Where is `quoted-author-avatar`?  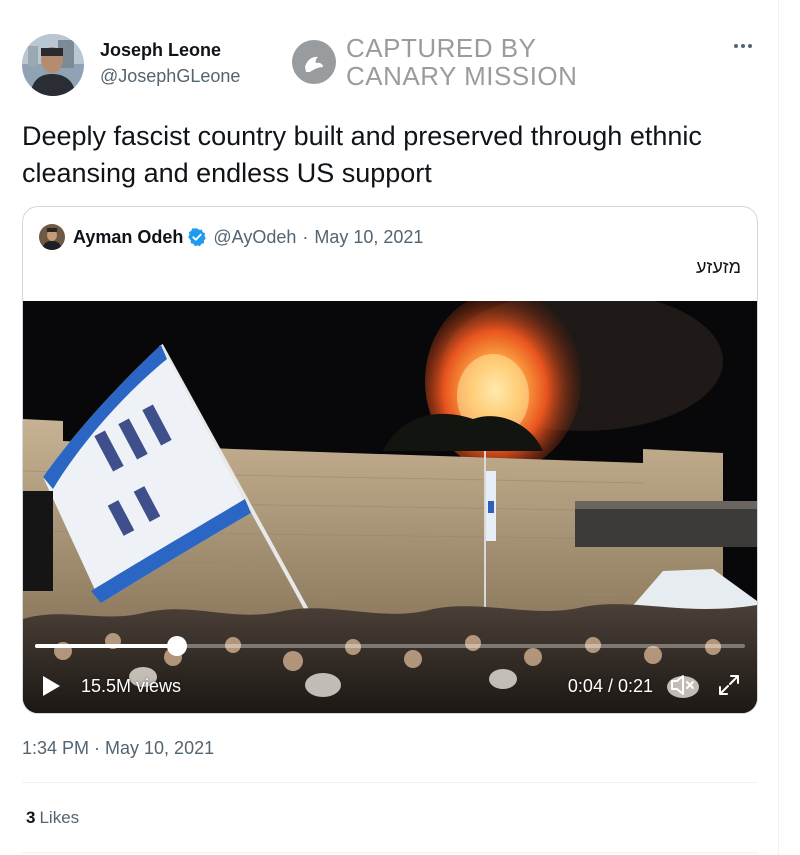 quoted-author-avatar is located at coordinates (52, 237).